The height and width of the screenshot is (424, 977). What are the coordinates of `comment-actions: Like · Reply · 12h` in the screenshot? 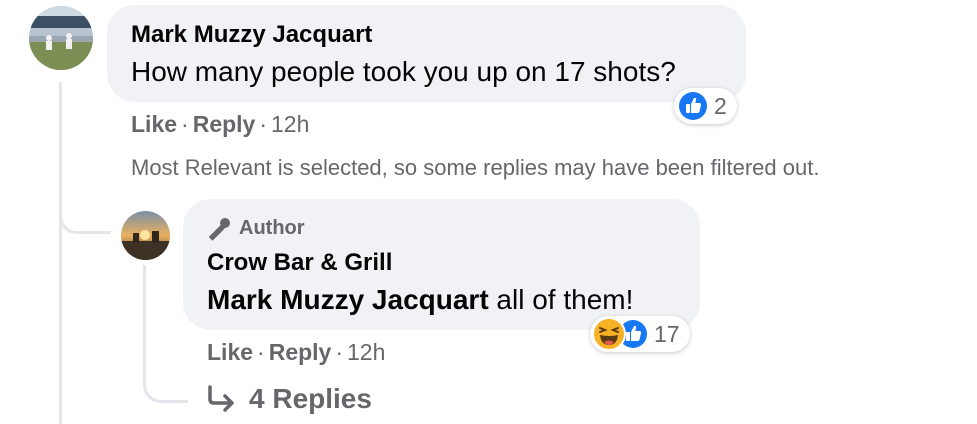 It's located at (220, 124).